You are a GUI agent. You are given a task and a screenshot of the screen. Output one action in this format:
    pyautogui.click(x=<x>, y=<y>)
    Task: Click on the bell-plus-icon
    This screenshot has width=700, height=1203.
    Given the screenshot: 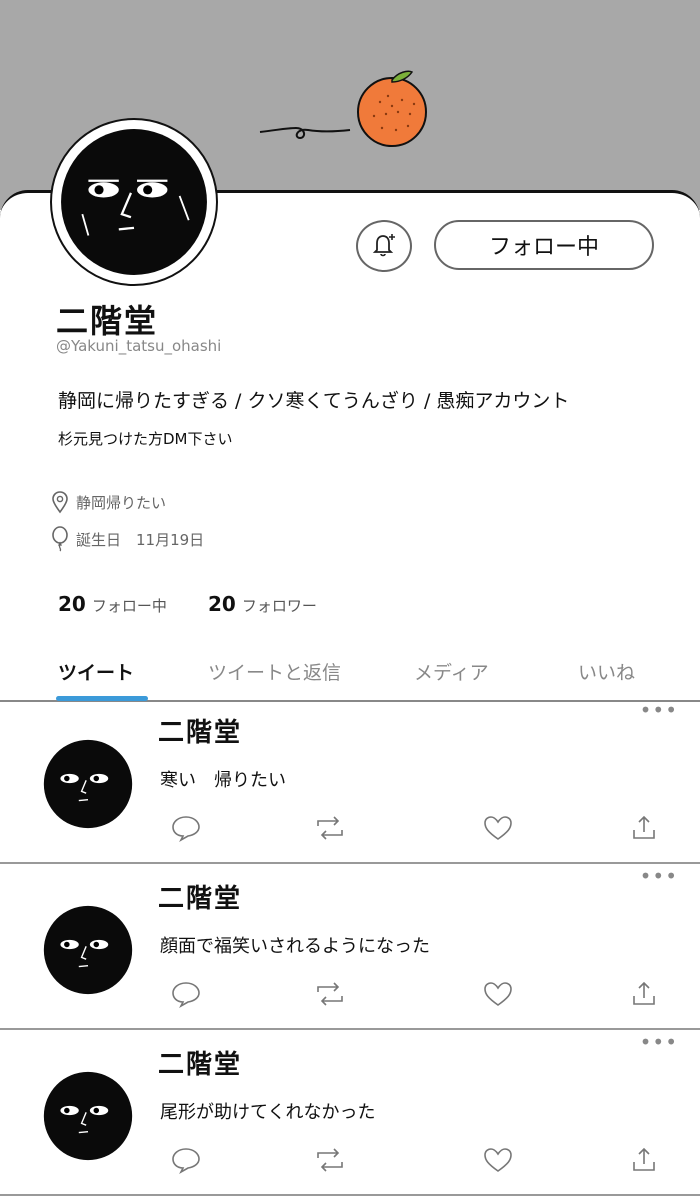 What is the action you would take?
    pyautogui.click(x=383, y=244)
    